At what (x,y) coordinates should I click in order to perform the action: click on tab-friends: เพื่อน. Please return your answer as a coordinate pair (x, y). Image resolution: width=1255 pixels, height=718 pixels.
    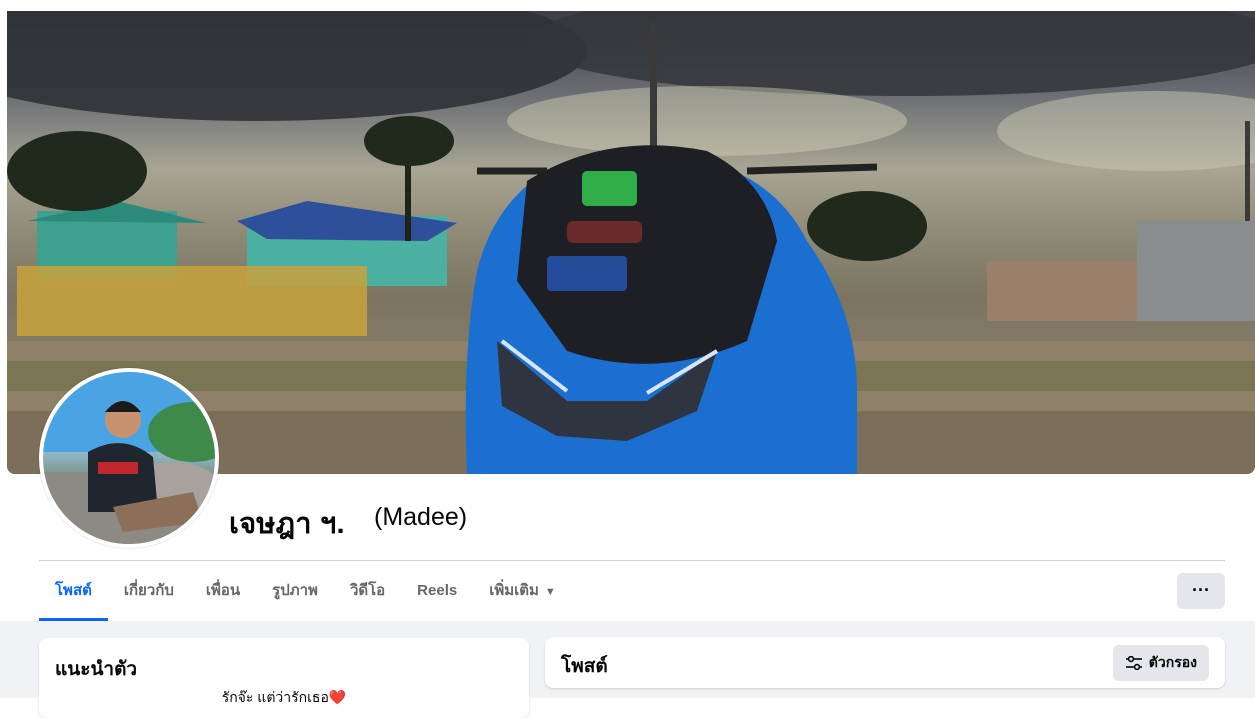
    Looking at the image, I should click on (223, 591).